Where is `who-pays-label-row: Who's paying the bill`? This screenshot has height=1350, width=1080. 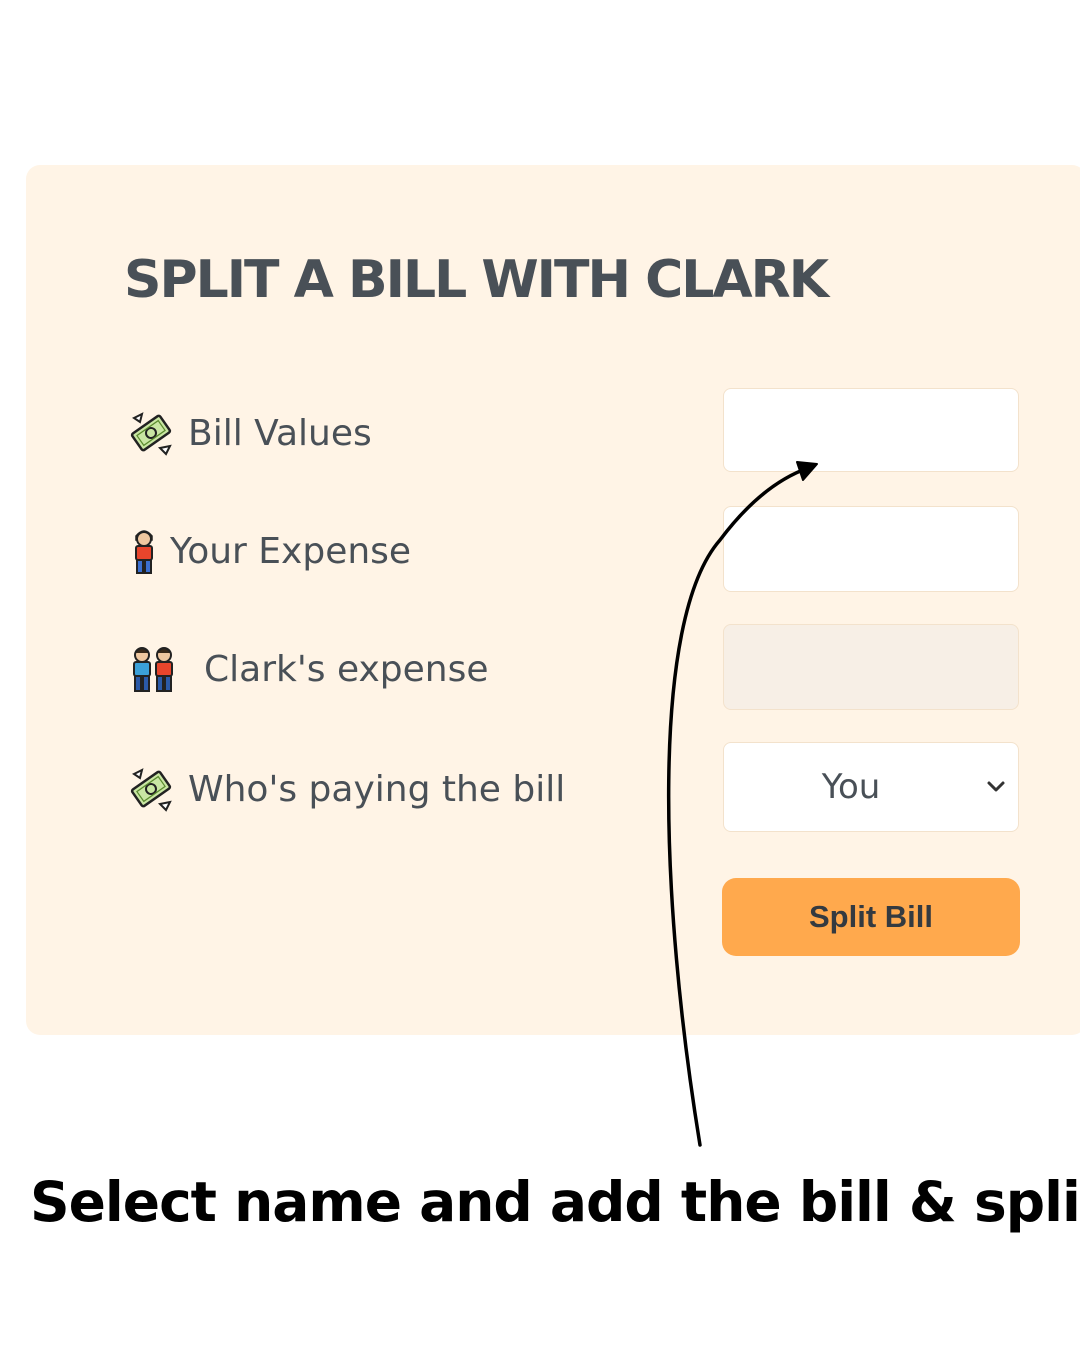
who-pays-label-row: Who's paying the bill is located at coordinates (346, 789).